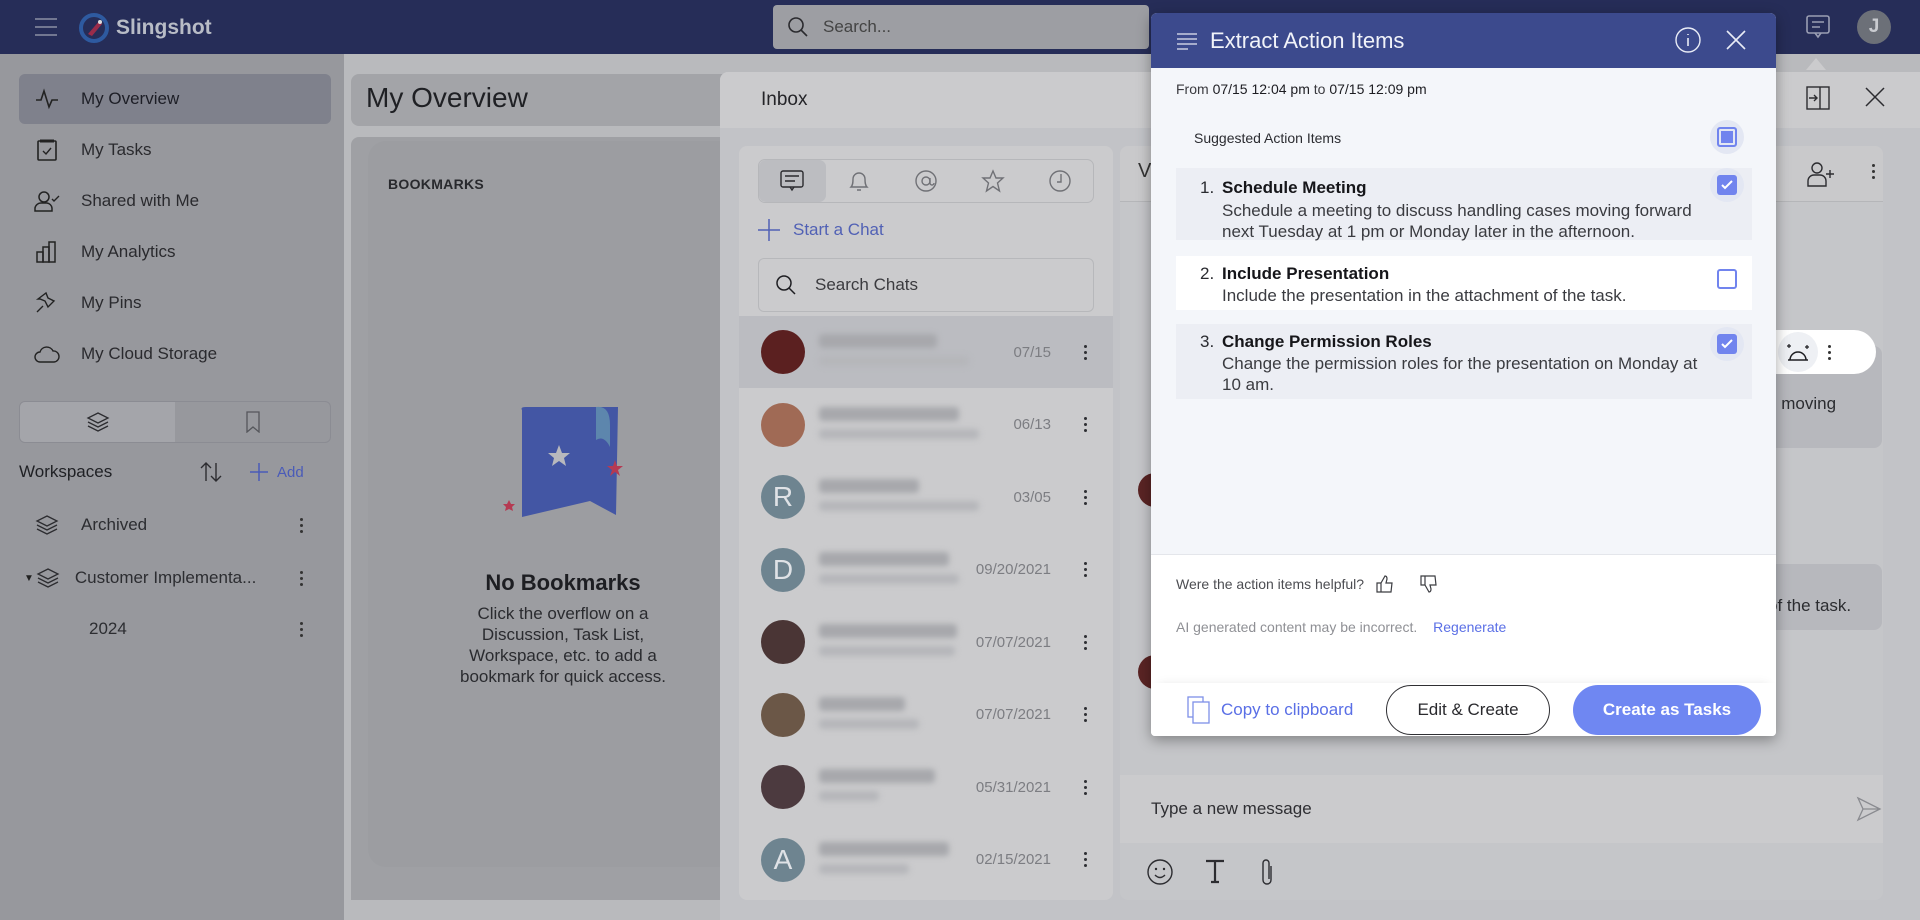 The height and width of the screenshot is (920, 1920). Describe the element at coordinates (859, 181) in the screenshot. I see `tab-notifications` at that location.